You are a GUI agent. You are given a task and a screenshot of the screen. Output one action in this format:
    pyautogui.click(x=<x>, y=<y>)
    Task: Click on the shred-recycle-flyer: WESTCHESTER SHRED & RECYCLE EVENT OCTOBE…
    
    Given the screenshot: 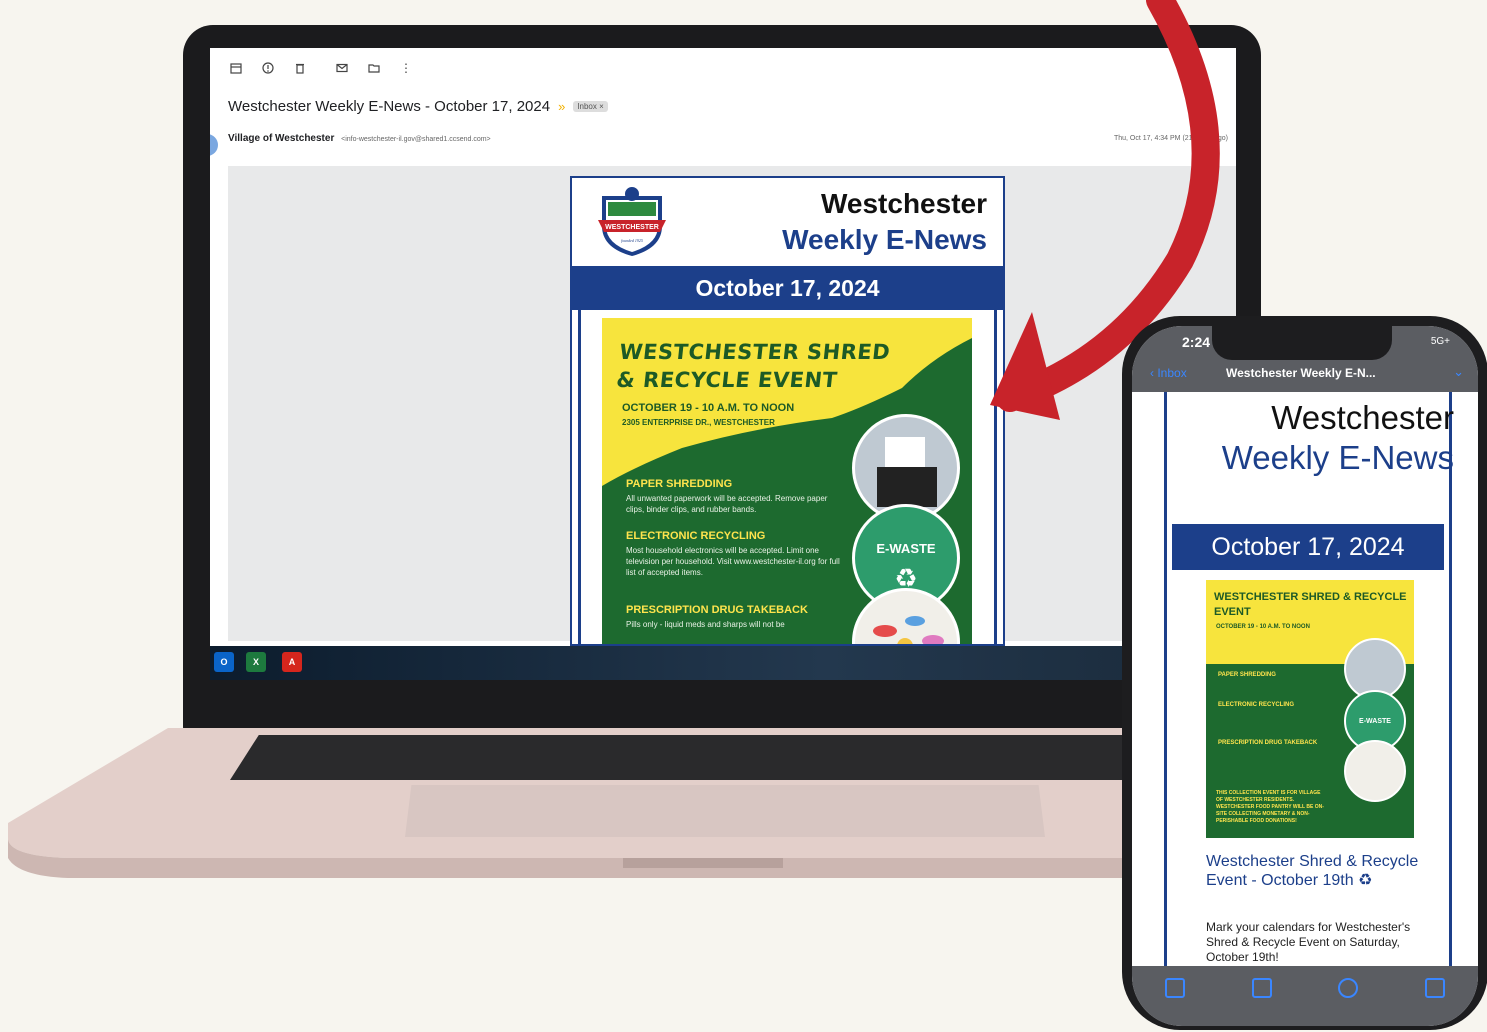 What is the action you would take?
    pyautogui.click(x=787, y=481)
    